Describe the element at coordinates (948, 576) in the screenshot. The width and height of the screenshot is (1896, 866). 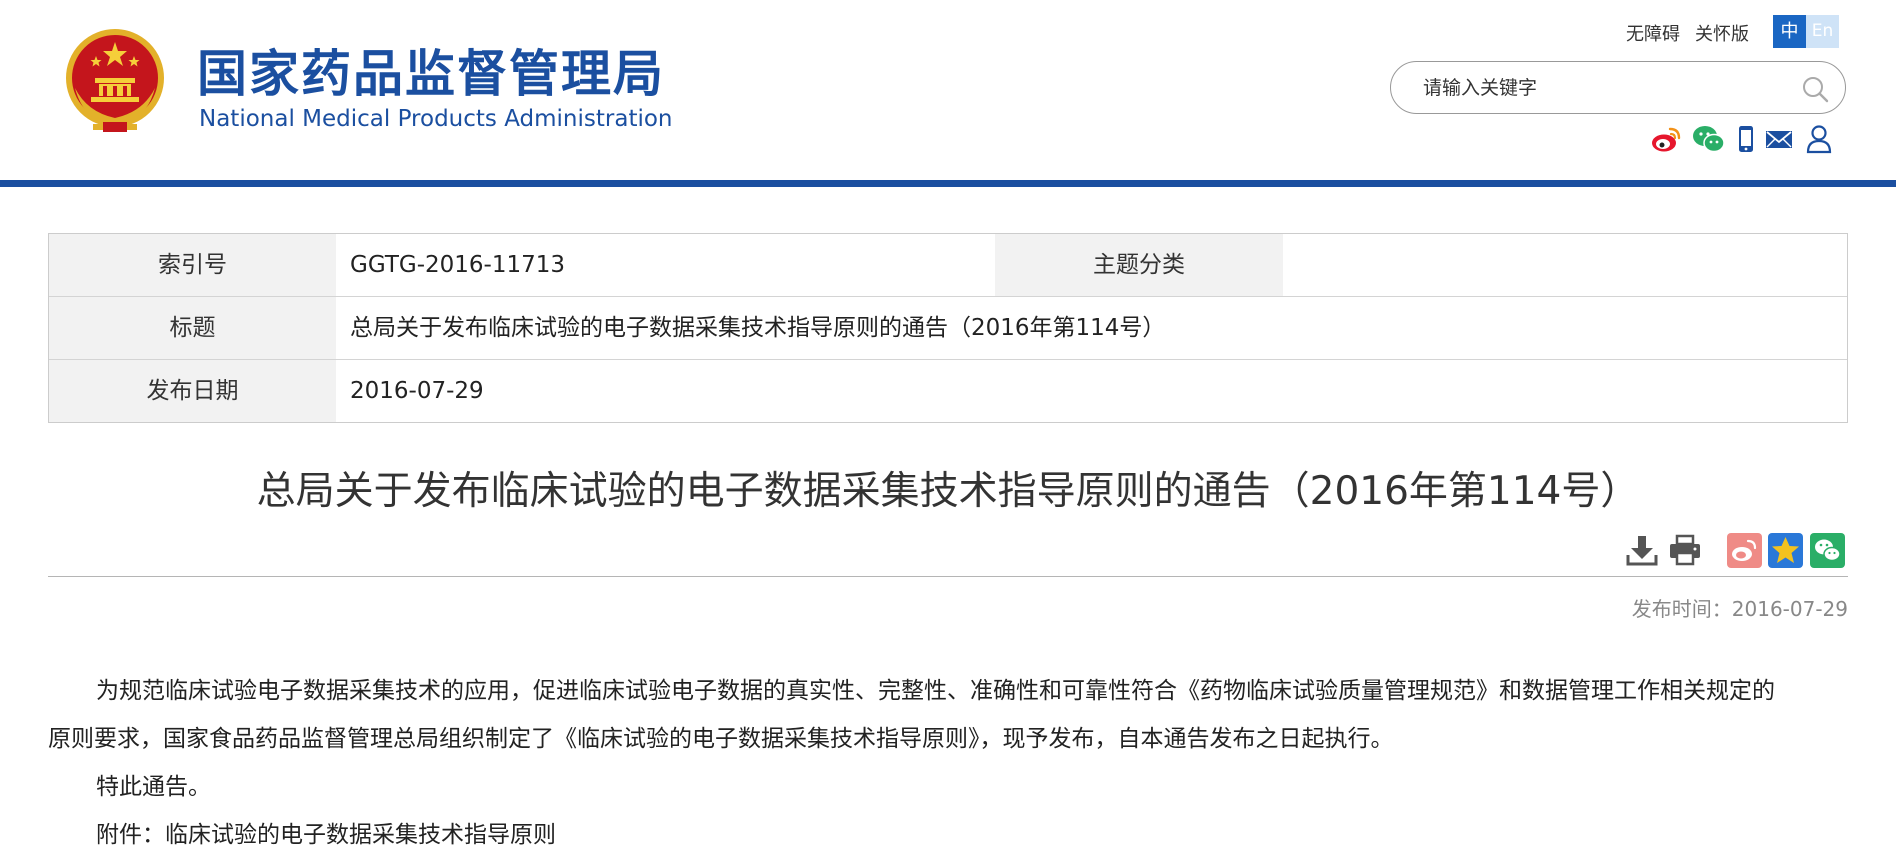
I see `article-divider` at that location.